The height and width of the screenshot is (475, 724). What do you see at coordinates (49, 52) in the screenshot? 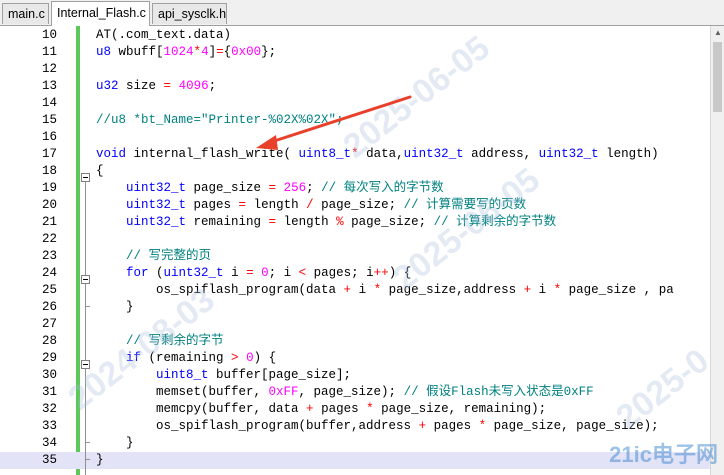
I see `line-number: 11` at bounding box center [49, 52].